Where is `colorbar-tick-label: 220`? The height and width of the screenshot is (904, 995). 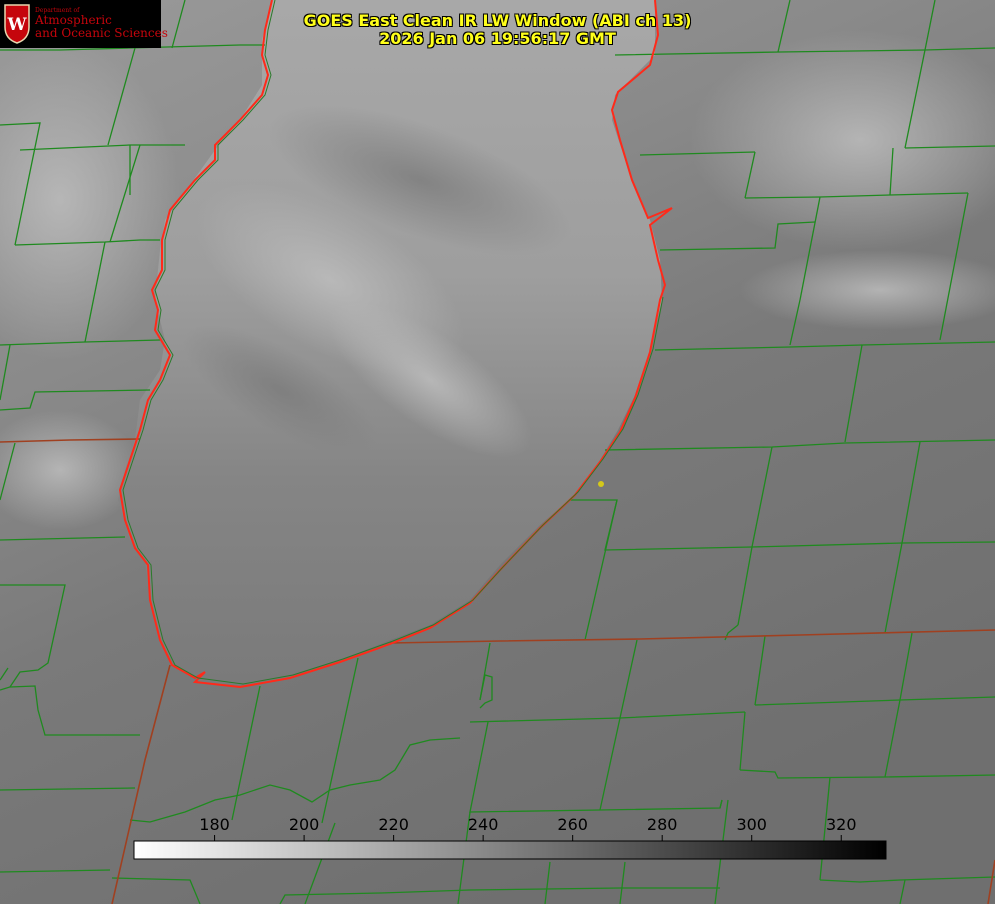 colorbar-tick-label: 220 is located at coordinates (393, 824).